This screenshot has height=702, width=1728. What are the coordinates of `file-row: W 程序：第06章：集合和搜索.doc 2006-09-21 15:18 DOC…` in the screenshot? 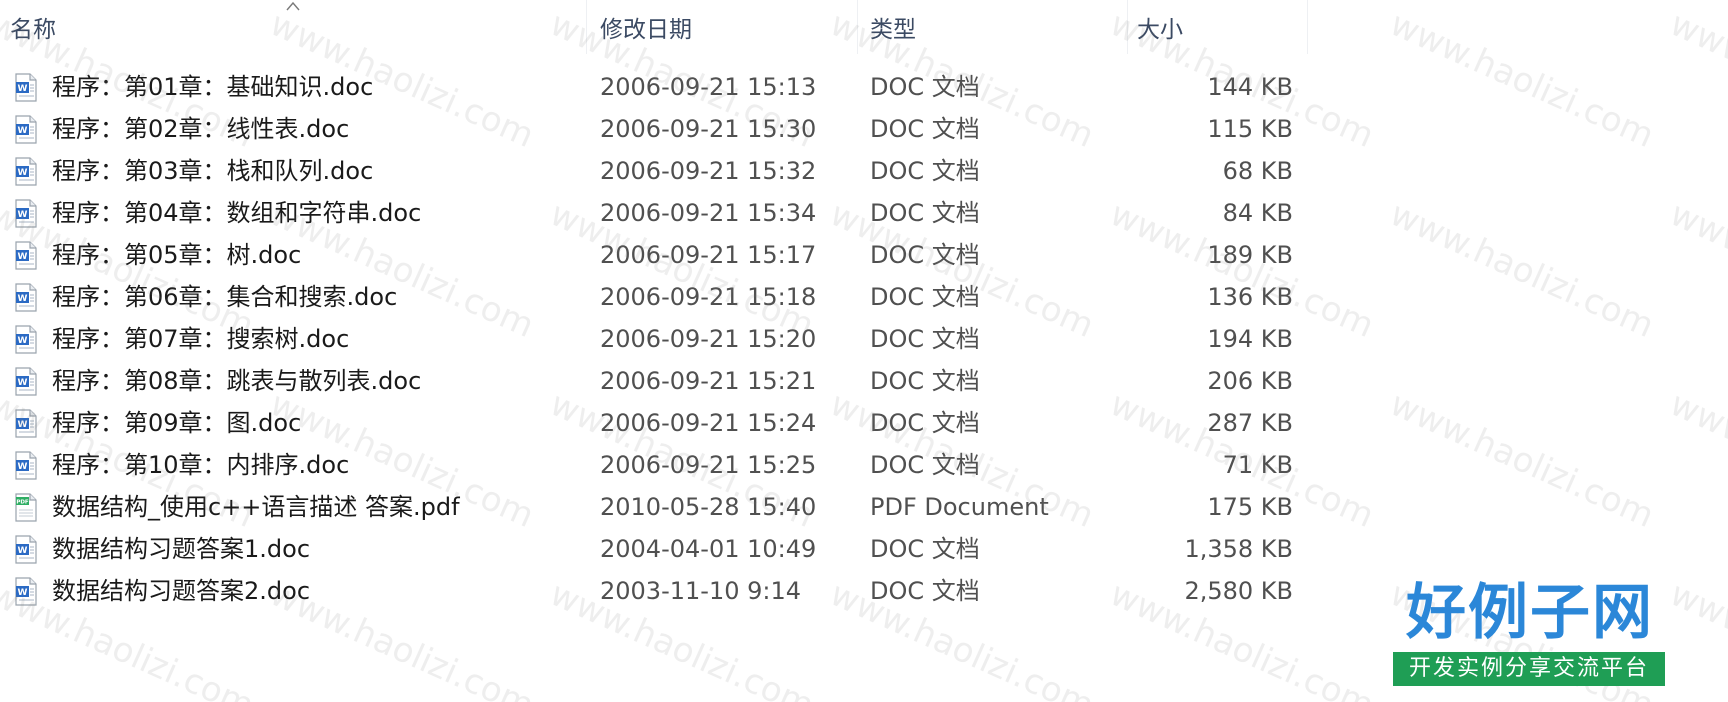 It's located at (655, 297).